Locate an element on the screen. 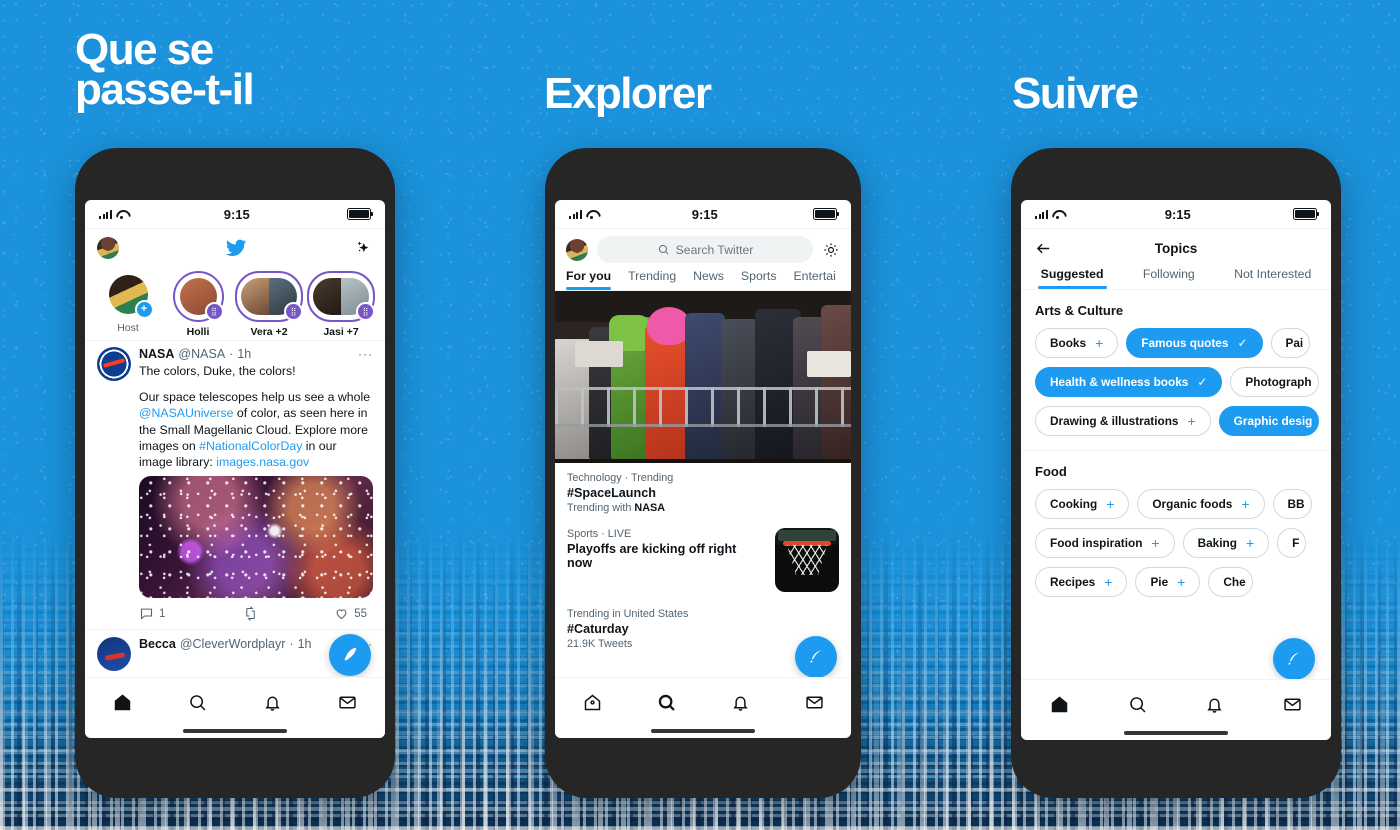 Image resolution: width=1400 pixels, height=830 pixels. topic-chip-drawing-illustrations: Drawing & illustrations + is located at coordinates (1123, 421).